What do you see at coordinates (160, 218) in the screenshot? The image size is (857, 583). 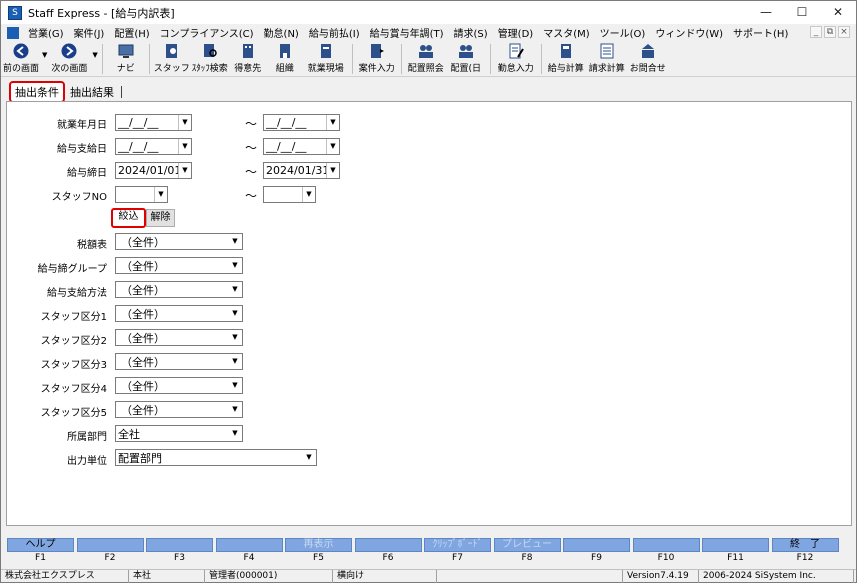 I see `clear-button: 解除` at bounding box center [160, 218].